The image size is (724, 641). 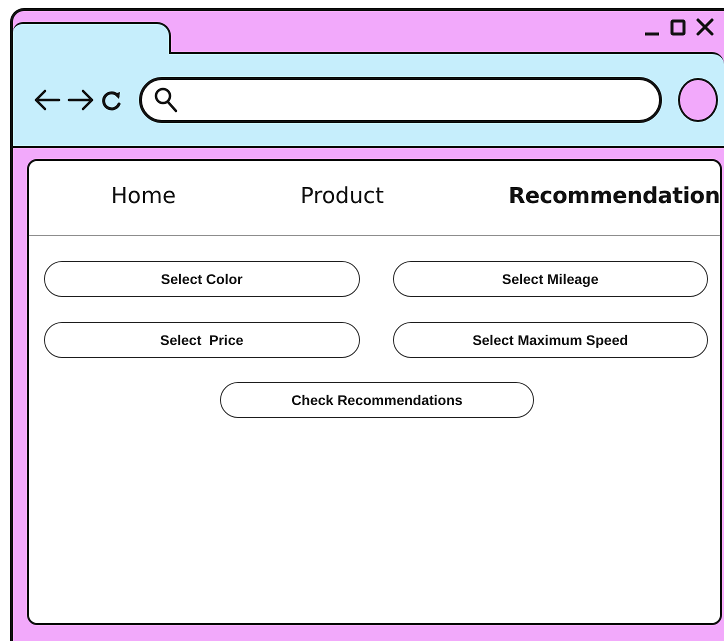 What do you see at coordinates (47, 100) in the screenshot?
I see `back-arrow-icon` at bounding box center [47, 100].